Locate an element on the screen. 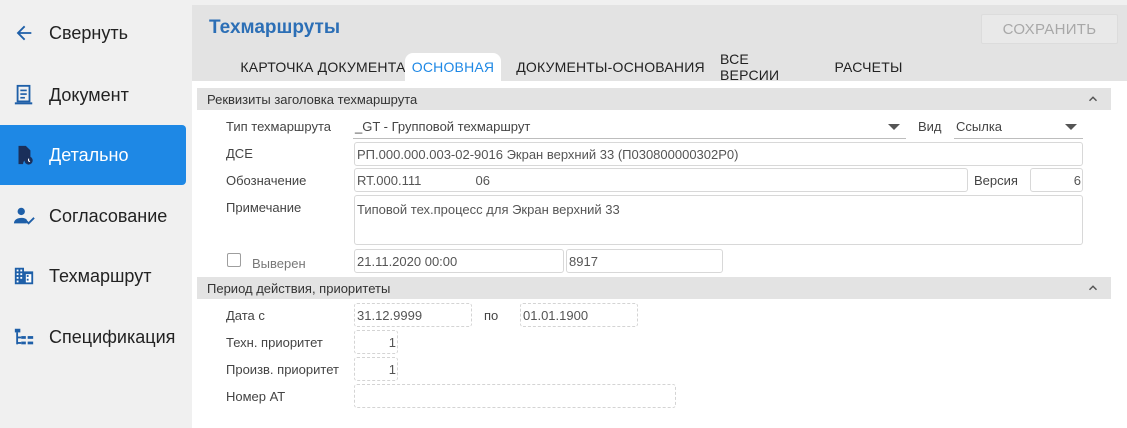 The height and width of the screenshot is (428, 1127). sidebar-item-document: Документ is located at coordinates (93, 95).